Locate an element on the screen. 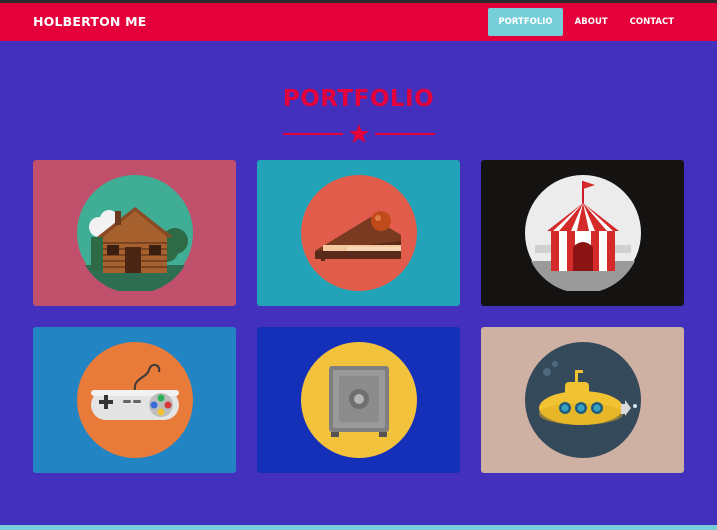 The width and height of the screenshot is (717, 530). safe-vault-icon is located at coordinates (358, 400).